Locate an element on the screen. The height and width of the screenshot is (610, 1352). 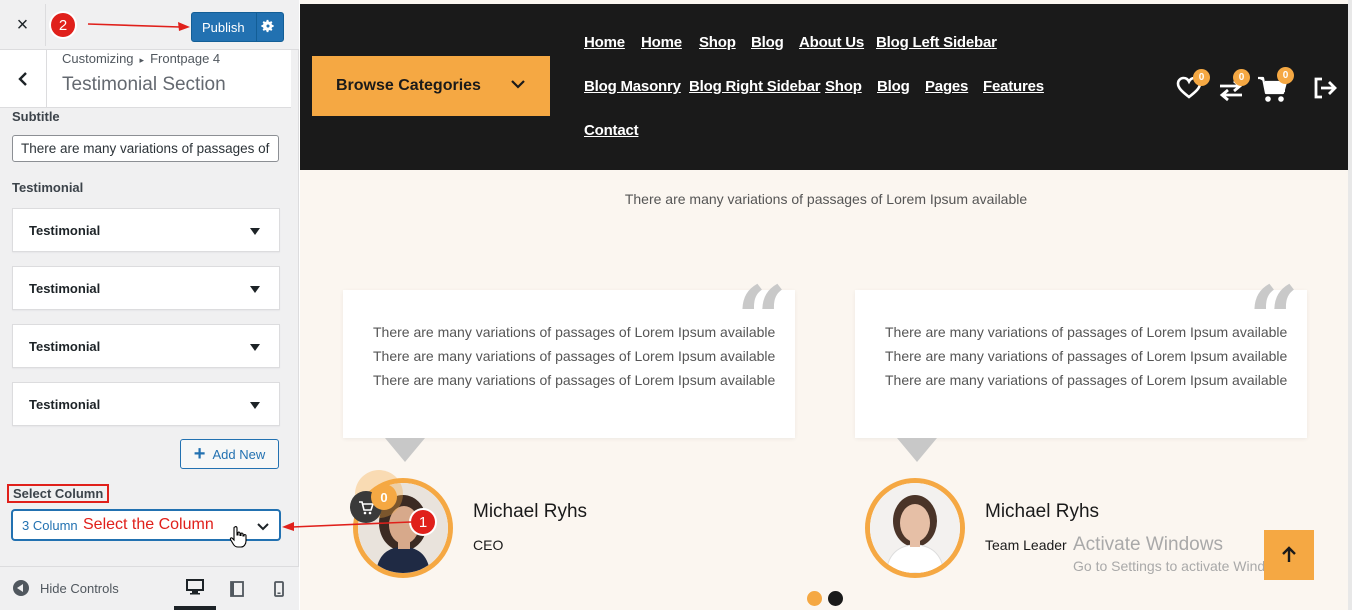
browse-categories-button: Browse Categories is located at coordinates (431, 86).